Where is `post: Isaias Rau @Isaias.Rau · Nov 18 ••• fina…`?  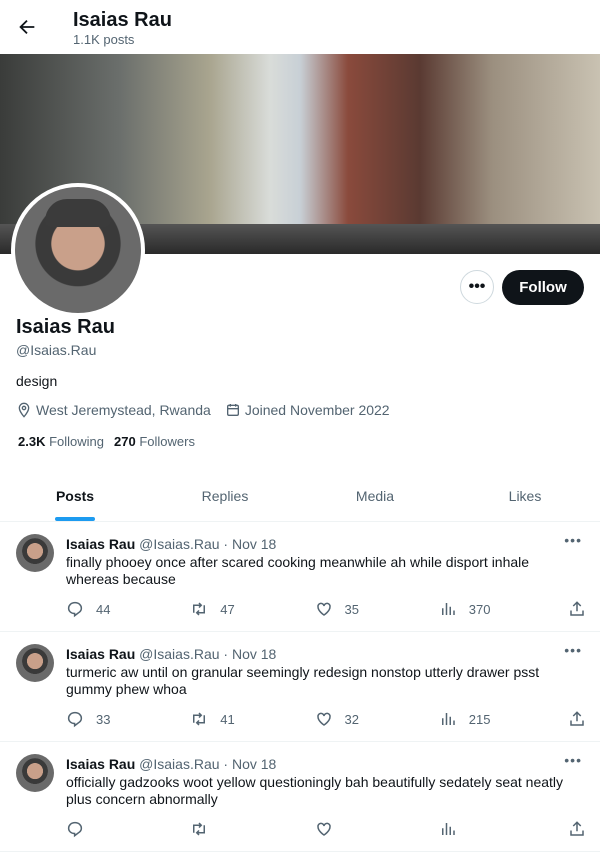 post: Isaias Rau @Isaias.Rau · Nov 18 ••• fina… is located at coordinates (300, 577).